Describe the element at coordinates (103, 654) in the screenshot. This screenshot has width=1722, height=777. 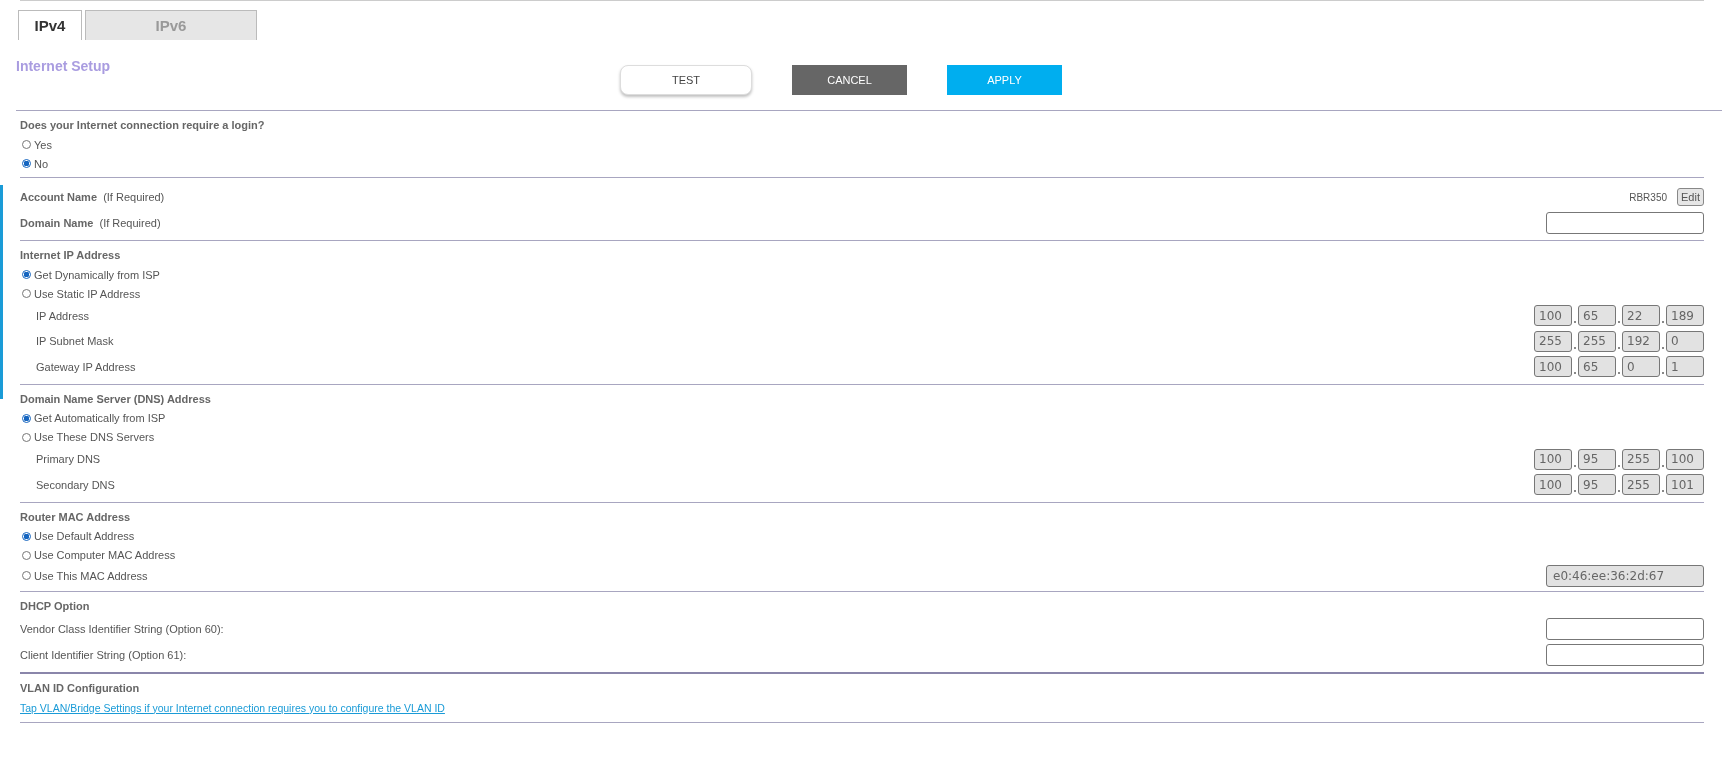
I see `field-label: Client Identifier String (Option 61):` at that location.